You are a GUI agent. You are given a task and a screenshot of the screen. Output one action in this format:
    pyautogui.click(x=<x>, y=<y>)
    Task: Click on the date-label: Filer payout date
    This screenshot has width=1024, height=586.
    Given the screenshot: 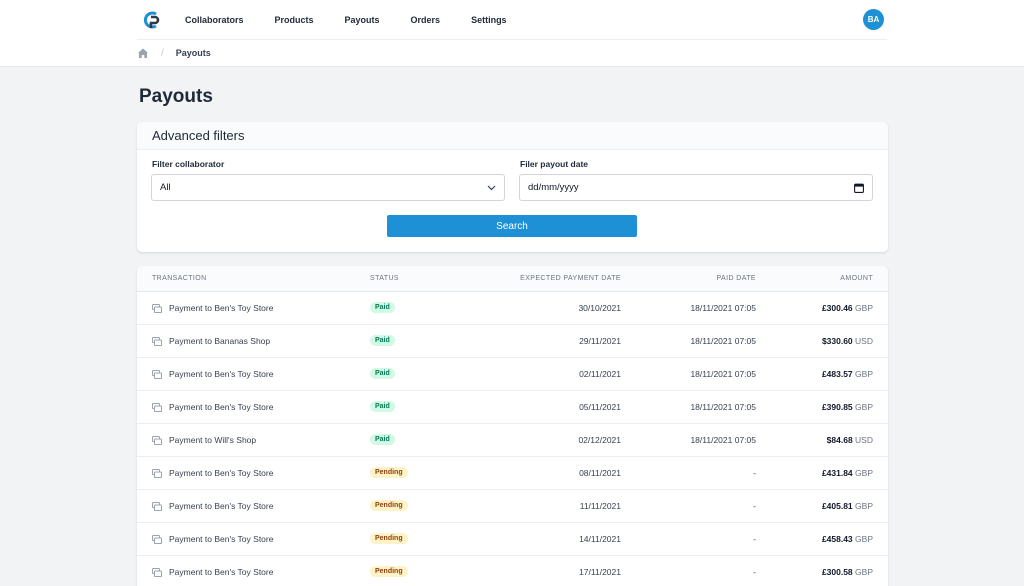 What is the action you would take?
    pyautogui.click(x=554, y=164)
    